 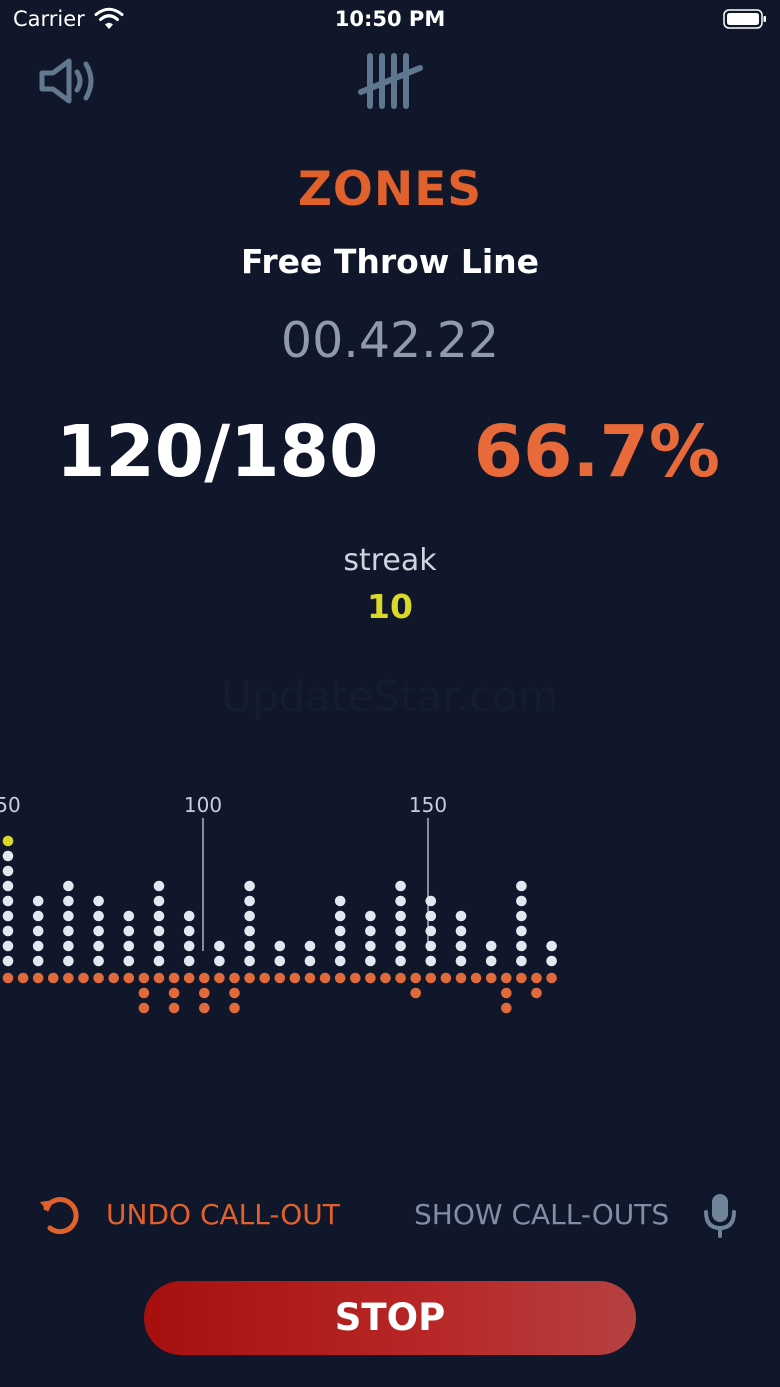 What do you see at coordinates (203, 805) in the screenshot?
I see `tick-label: 100` at bounding box center [203, 805].